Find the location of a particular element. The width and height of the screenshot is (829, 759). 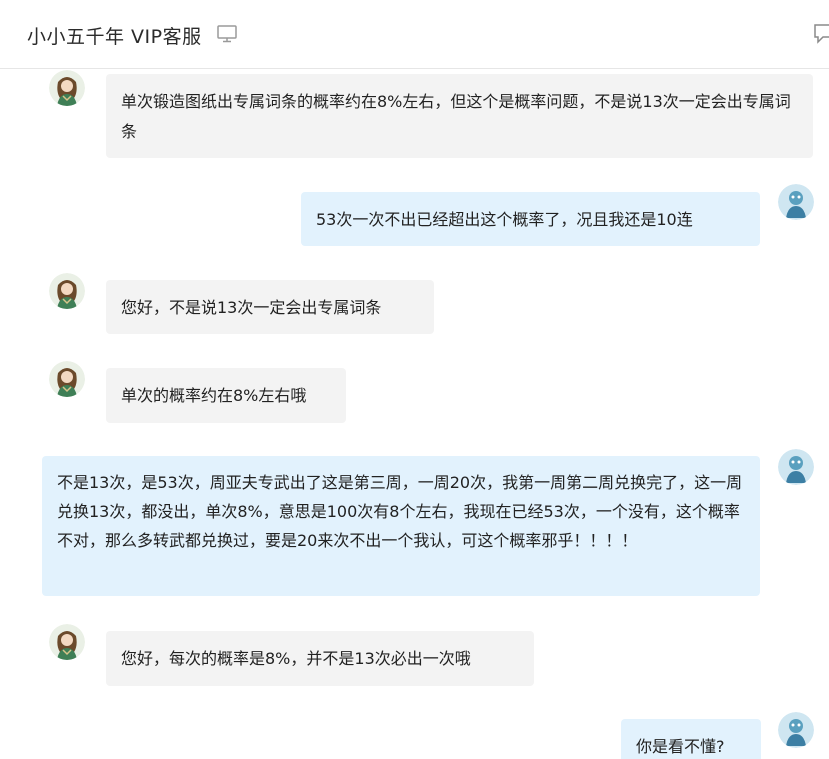

message-bubble-user: 53次一次不出已经超出这个概率了，况且我还是10连 is located at coordinates (530, 219).